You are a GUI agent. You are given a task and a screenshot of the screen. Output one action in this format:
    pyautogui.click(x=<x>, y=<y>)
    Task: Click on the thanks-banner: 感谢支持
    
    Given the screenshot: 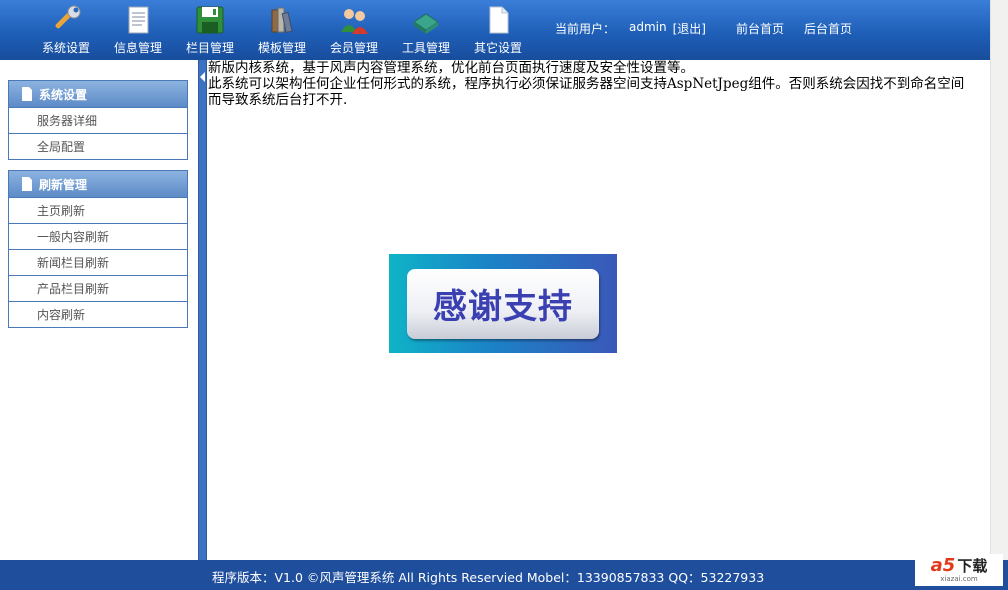 What is the action you would take?
    pyautogui.click(x=503, y=303)
    